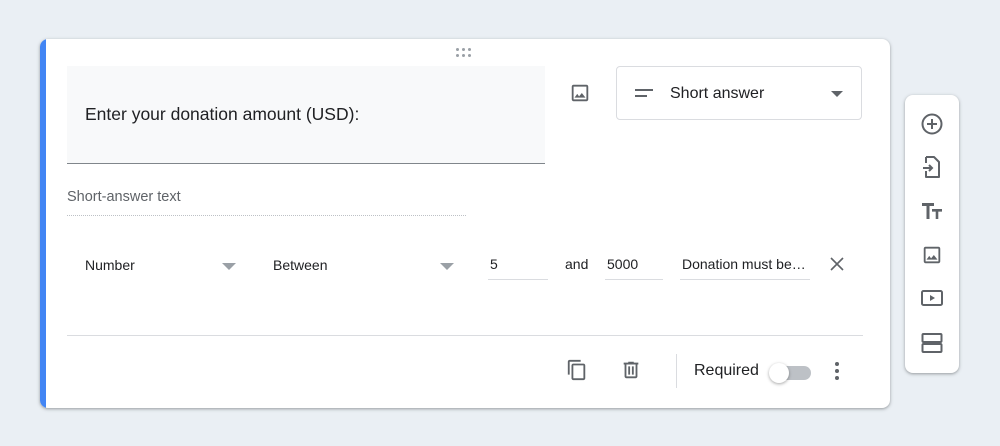 The width and height of the screenshot is (1000, 446). Describe the element at coordinates (932, 211) in the screenshot. I see `add-title-icon` at that location.